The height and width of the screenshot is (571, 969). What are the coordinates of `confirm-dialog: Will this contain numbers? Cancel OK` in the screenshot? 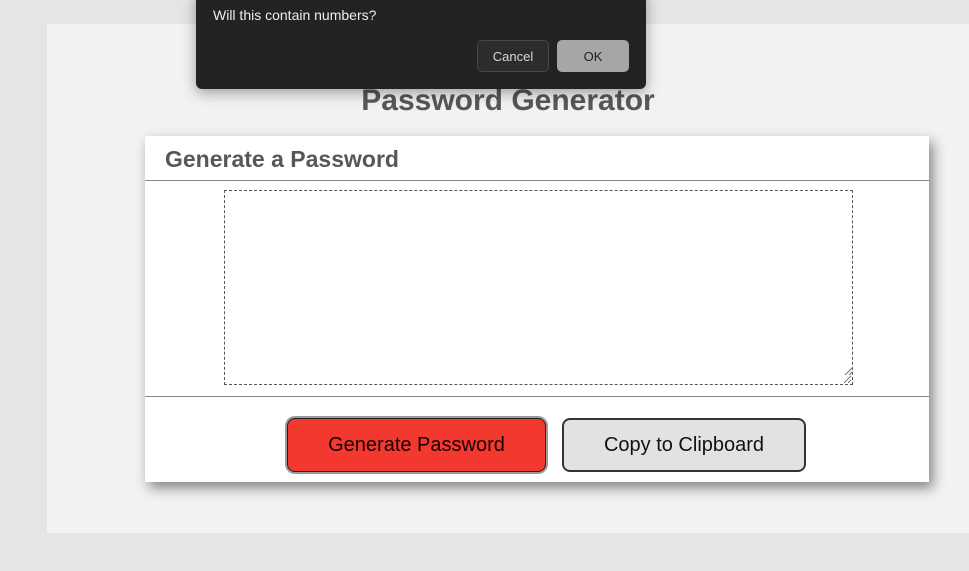 It's located at (421, 44).